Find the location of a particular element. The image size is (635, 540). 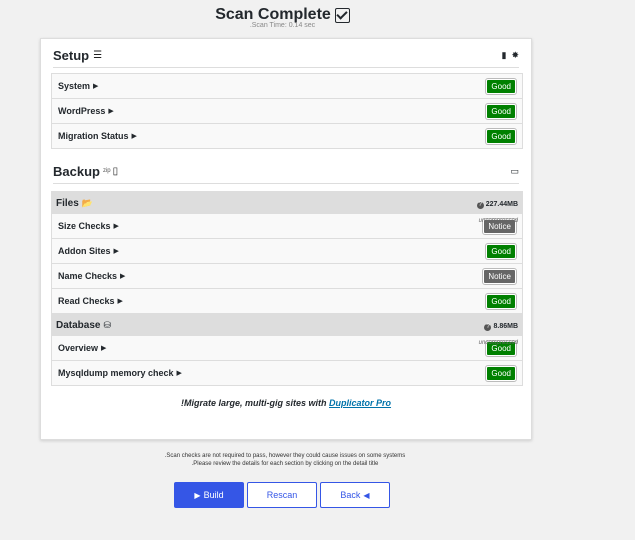

files-row-addon-sites: Addon Sites ▶ Good is located at coordinates (287, 251).